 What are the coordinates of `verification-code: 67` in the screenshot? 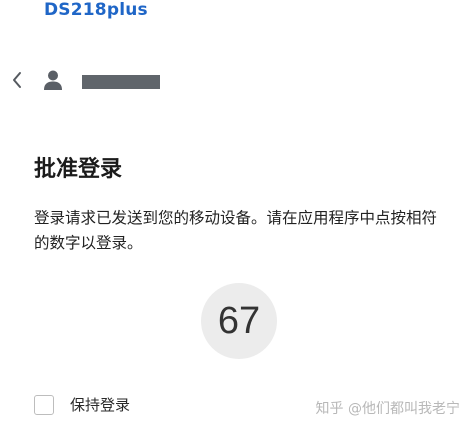 It's located at (239, 320).